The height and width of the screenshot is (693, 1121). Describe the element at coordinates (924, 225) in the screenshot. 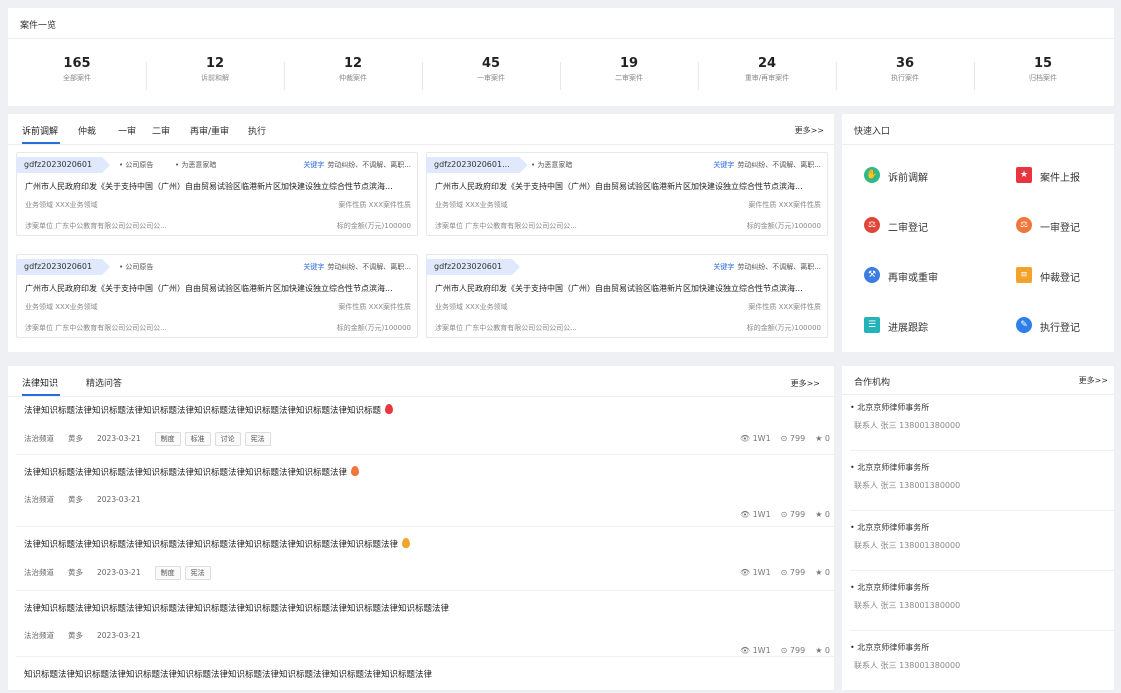

I see `quick-entry-item: ⚖ 二审登记` at that location.